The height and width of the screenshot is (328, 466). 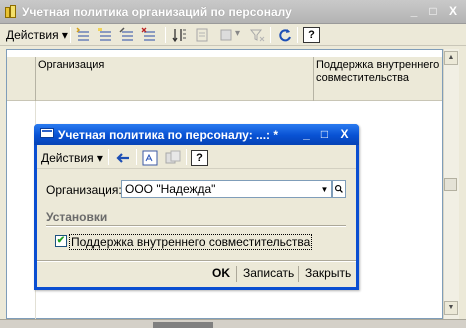 I want to click on search-icon, so click(x=339, y=189).